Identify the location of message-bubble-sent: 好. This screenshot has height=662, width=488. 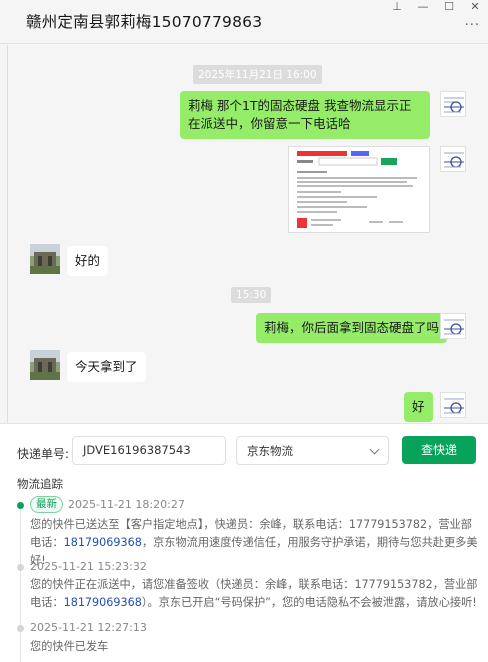
(418, 407).